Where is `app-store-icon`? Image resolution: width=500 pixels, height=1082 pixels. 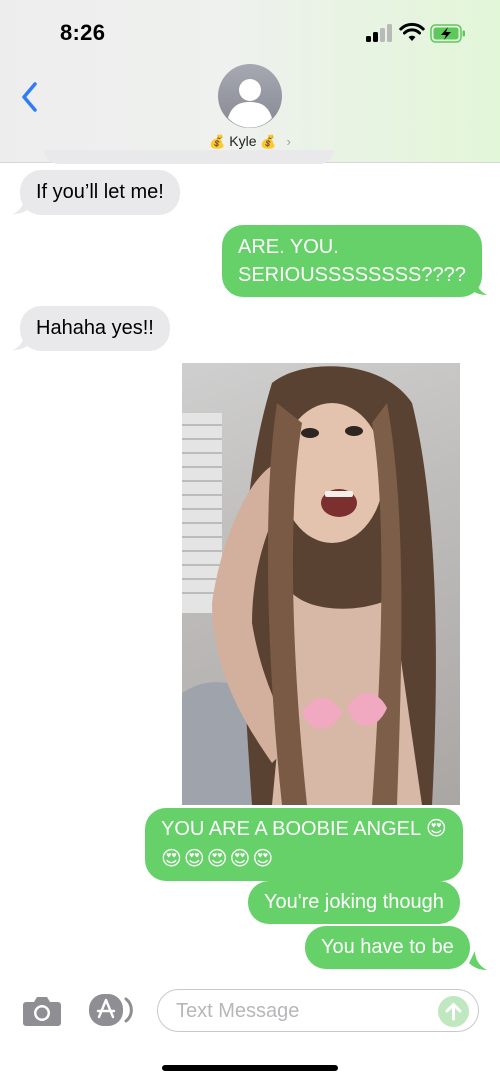
app-store-icon is located at coordinates (113, 1010).